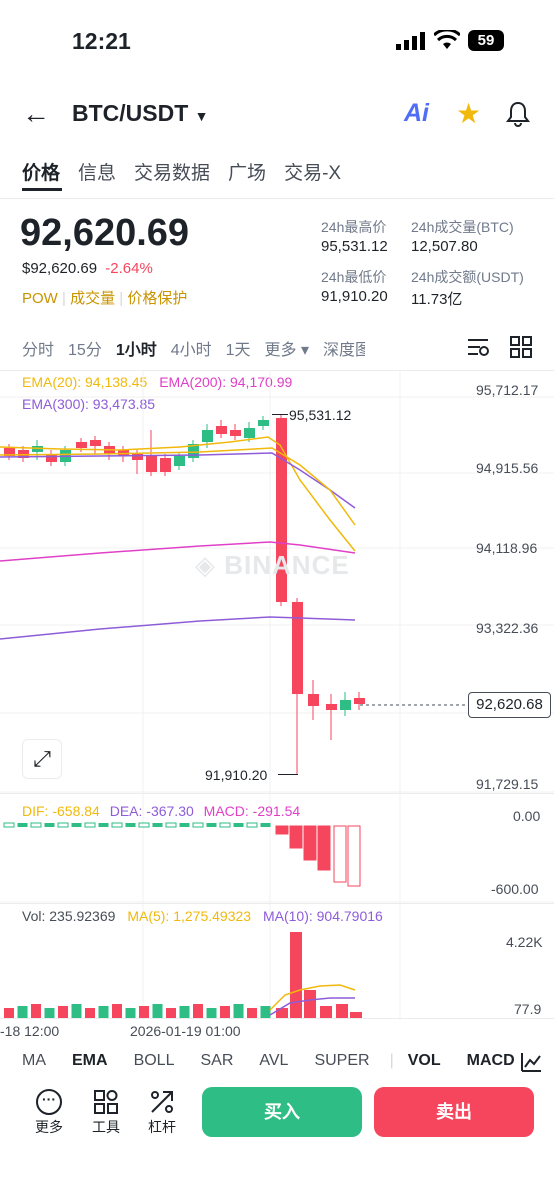 Image resolution: width=554 pixels, height=1200 pixels. Describe the element at coordinates (216, 1060) in the screenshot. I see `indicator-sar: SAR` at that location.